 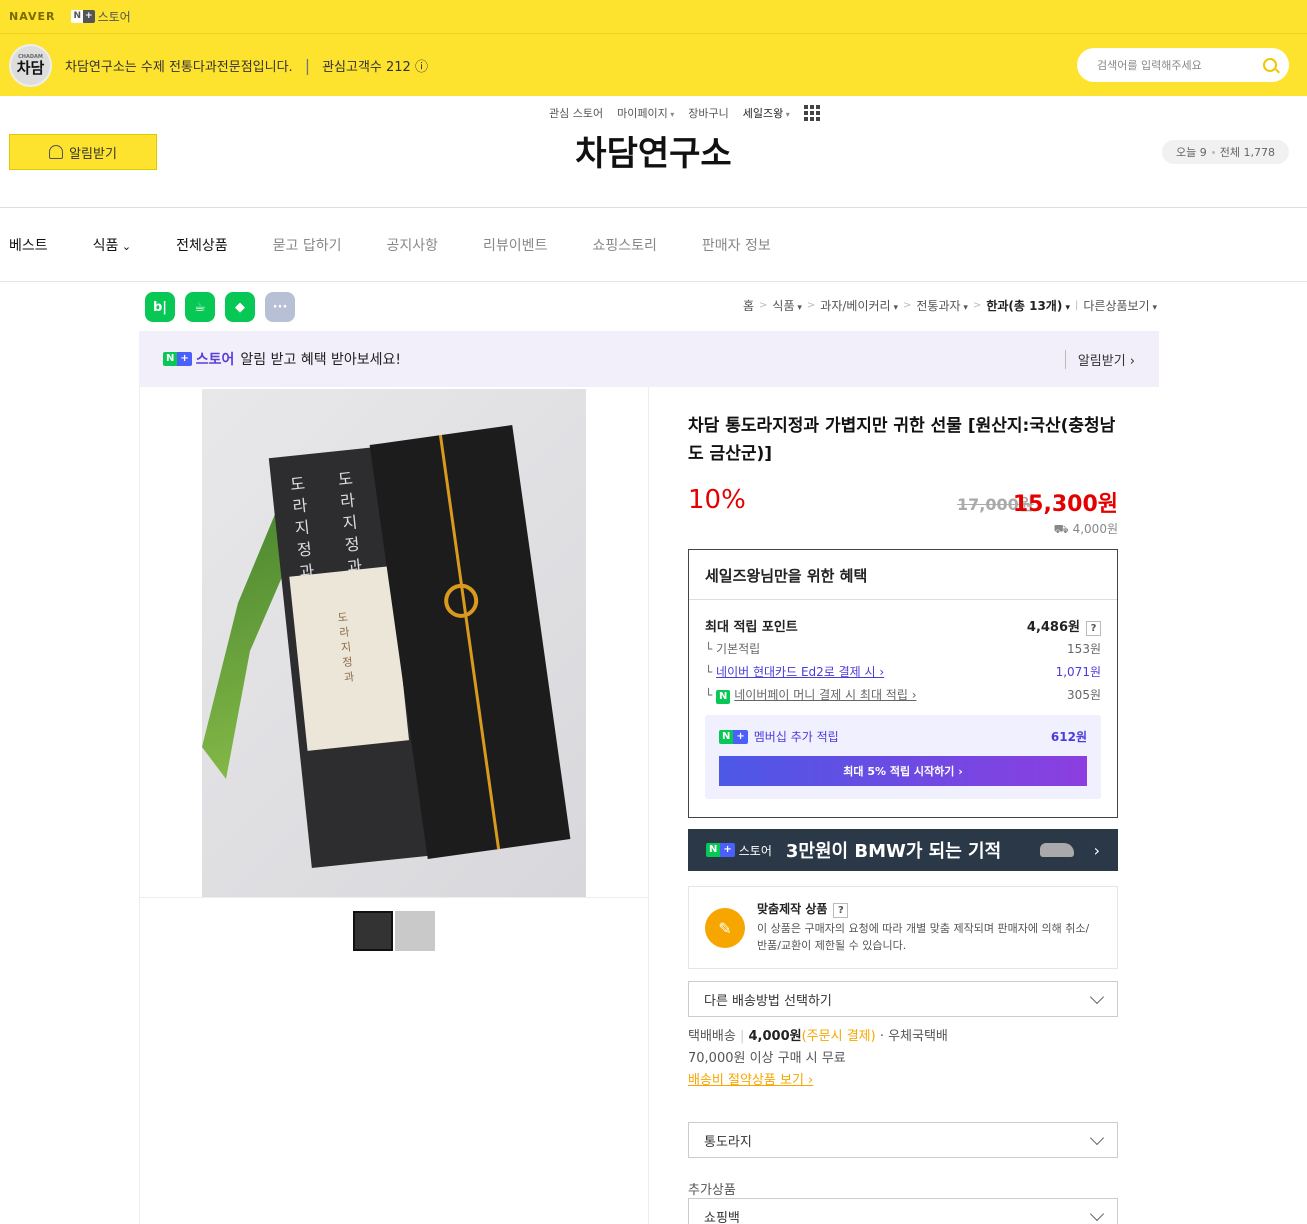 I want to click on more-share-icon: ···, so click(x=280, y=307).